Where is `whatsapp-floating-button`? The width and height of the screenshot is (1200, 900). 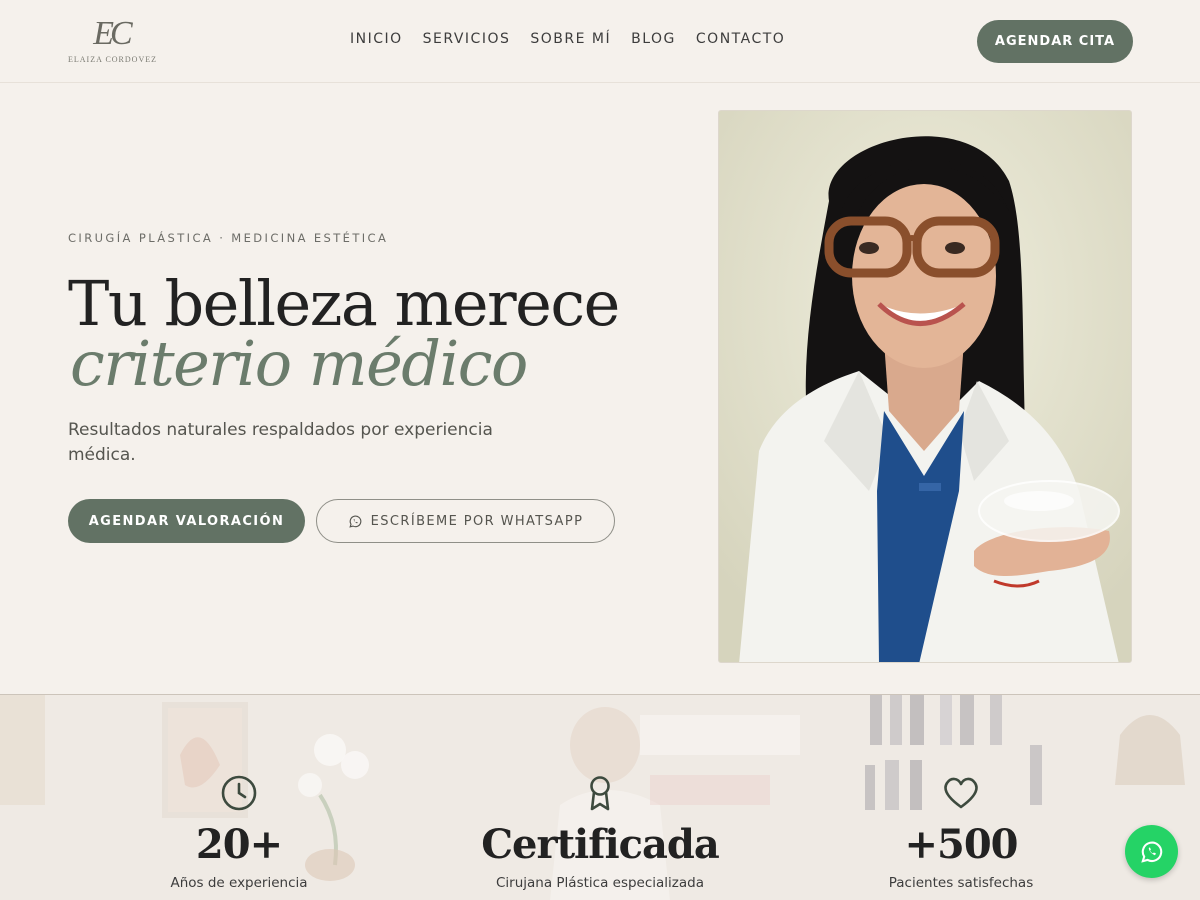
whatsapp-floating-button is located at coordinates (1151, 851).